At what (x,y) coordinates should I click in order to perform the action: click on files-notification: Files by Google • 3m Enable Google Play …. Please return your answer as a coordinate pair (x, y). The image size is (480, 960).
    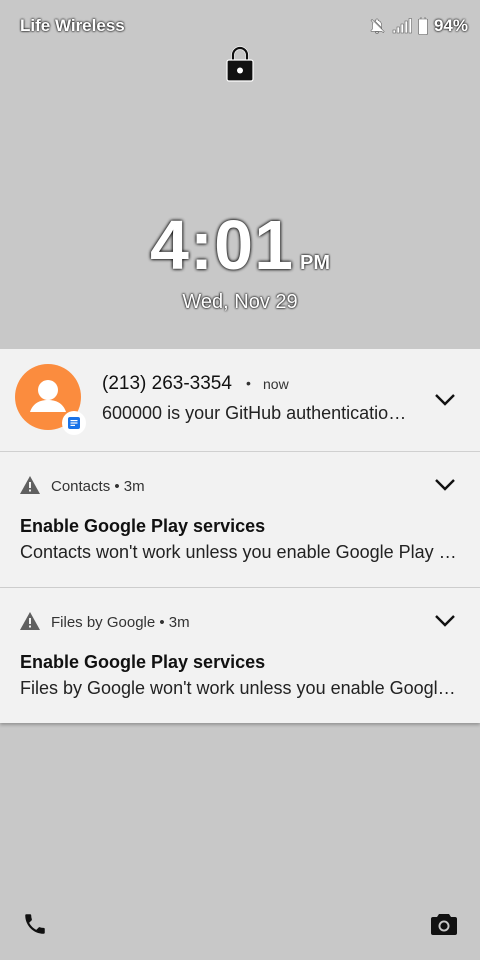
    Looking at the image, I should click on (240, 655).